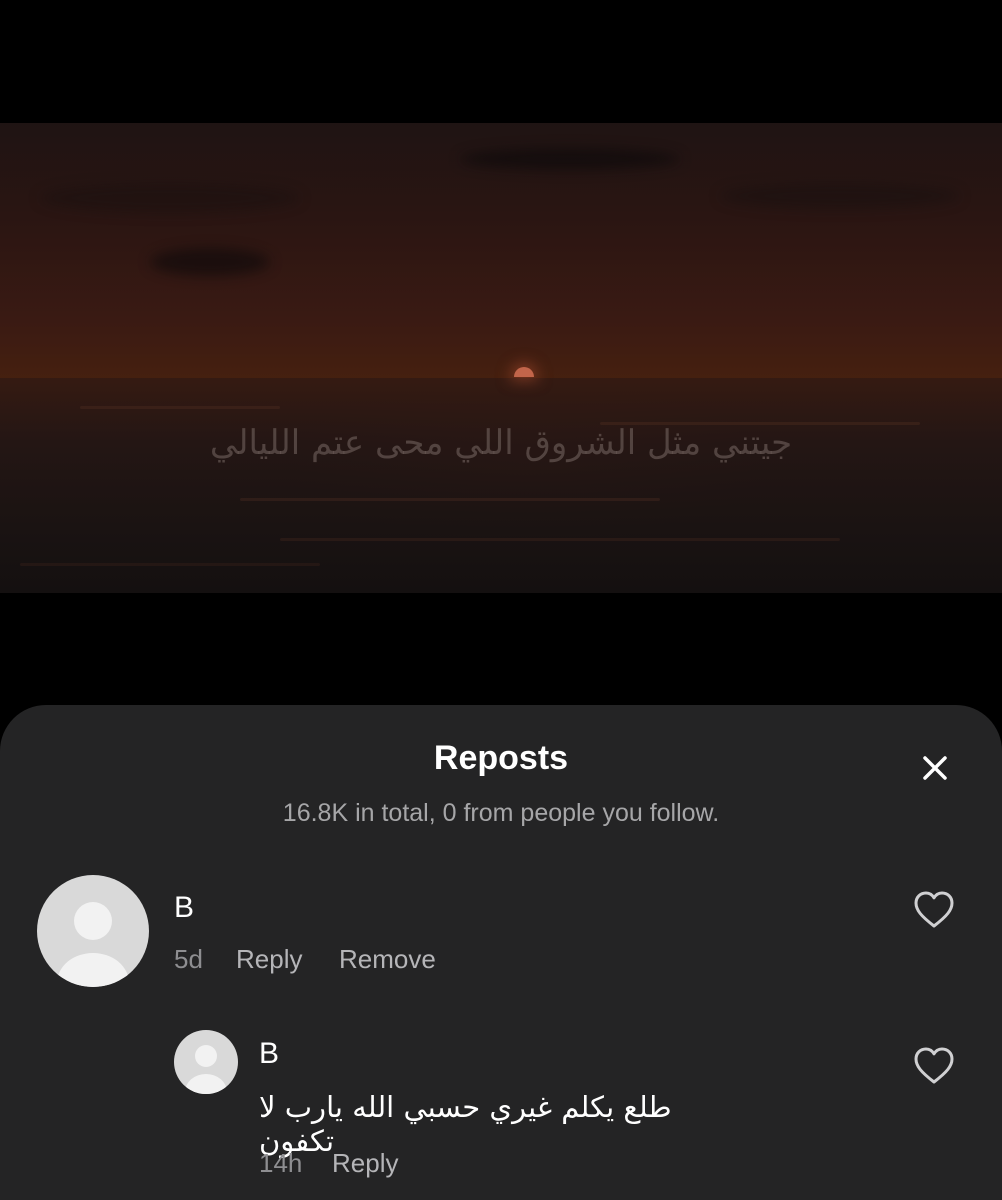 The image size is (1002, 1200). Describe the element at coordinates (188, 959) in the screenshot. I see `comment-timestamp: 5d` at that location.